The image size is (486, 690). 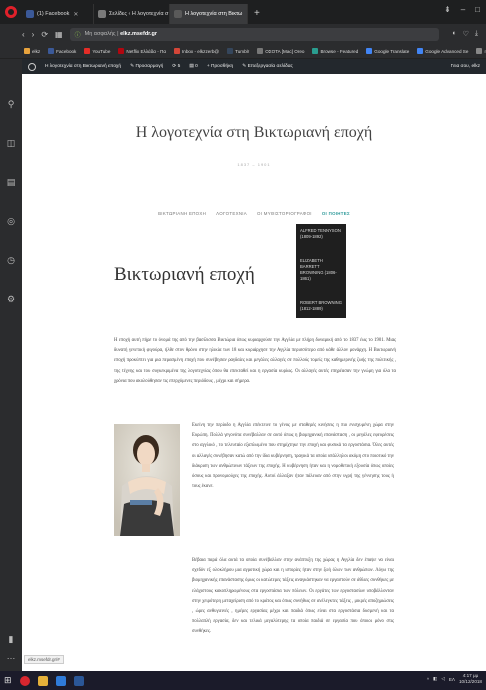 What do you see at coordinates (58, 14) in the screenshot?
I see `tab-facebook: (1) Facebook ✕` at bounding box center [58, 14].